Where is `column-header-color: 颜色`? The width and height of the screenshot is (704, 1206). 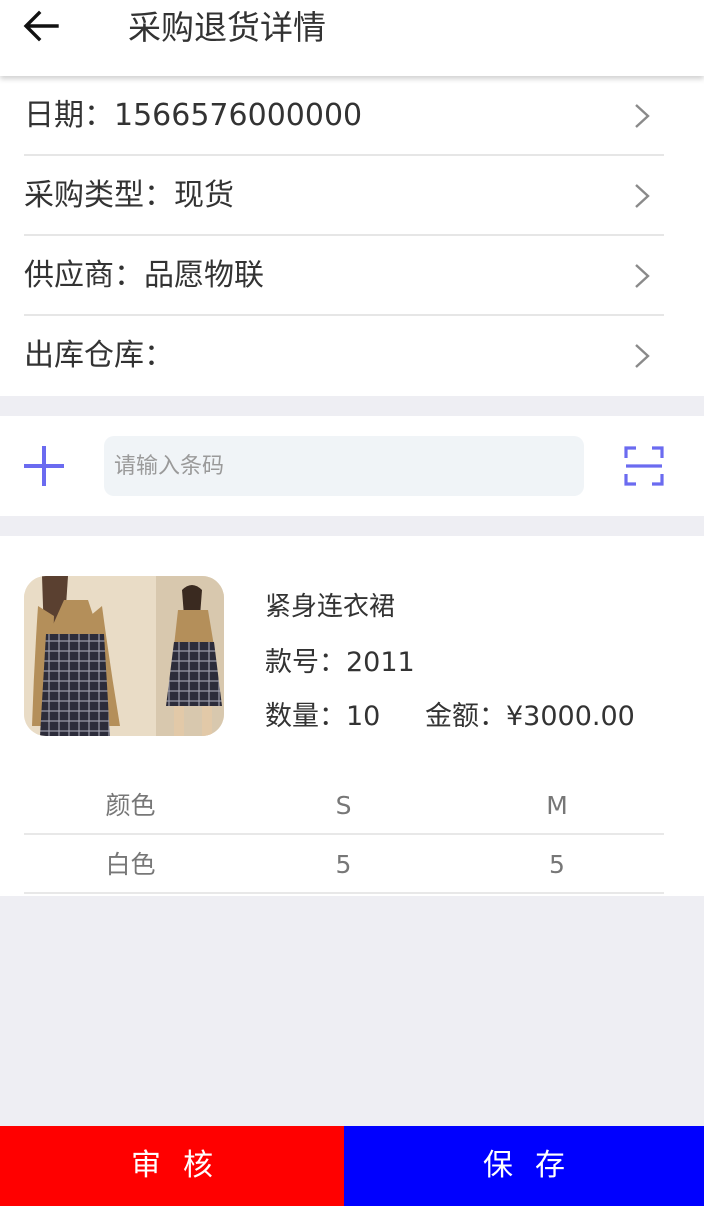 column-header-color: 颜色 is located at coordinates (130, 805).